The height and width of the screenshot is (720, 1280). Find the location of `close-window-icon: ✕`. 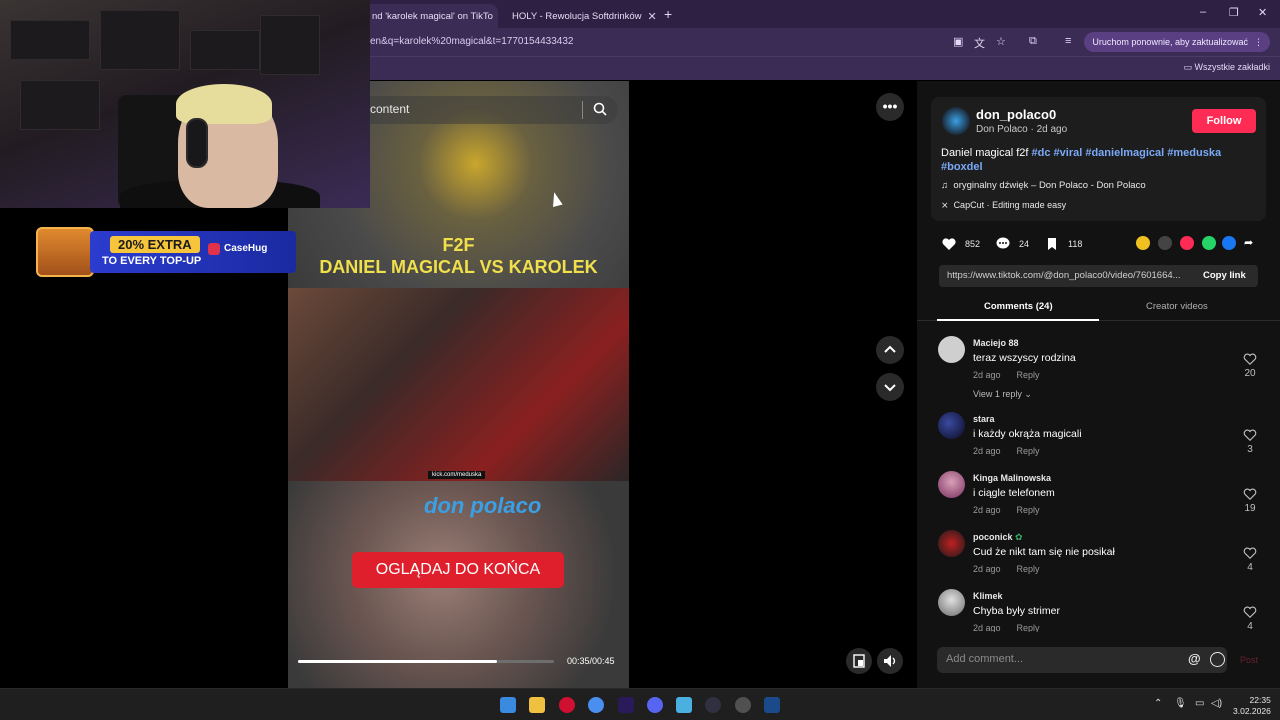

close-window-icon: ✕ is located at coordinates (1262, 12).